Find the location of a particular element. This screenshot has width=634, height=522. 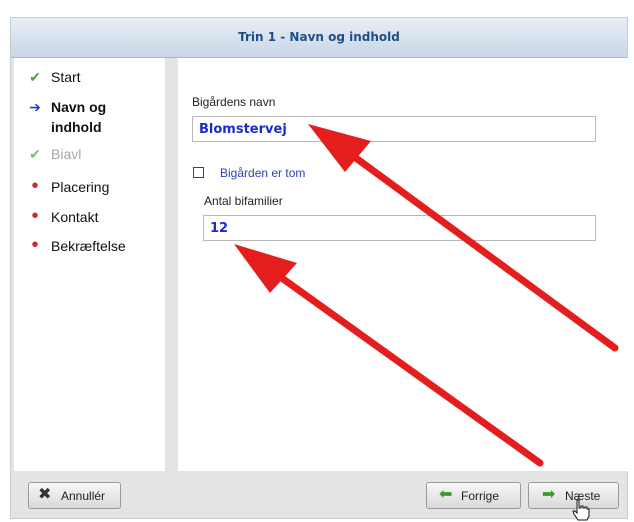

step-label: Start is located at coordinates (66, 77).